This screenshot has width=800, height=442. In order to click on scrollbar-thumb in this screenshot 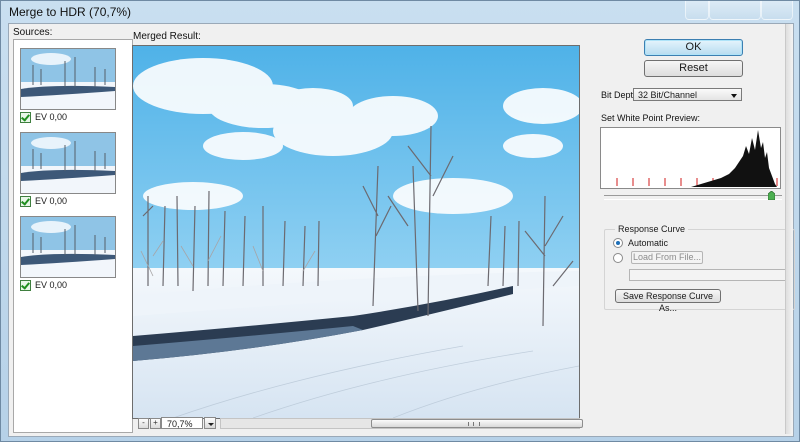, I will do `click(477, 423)`.